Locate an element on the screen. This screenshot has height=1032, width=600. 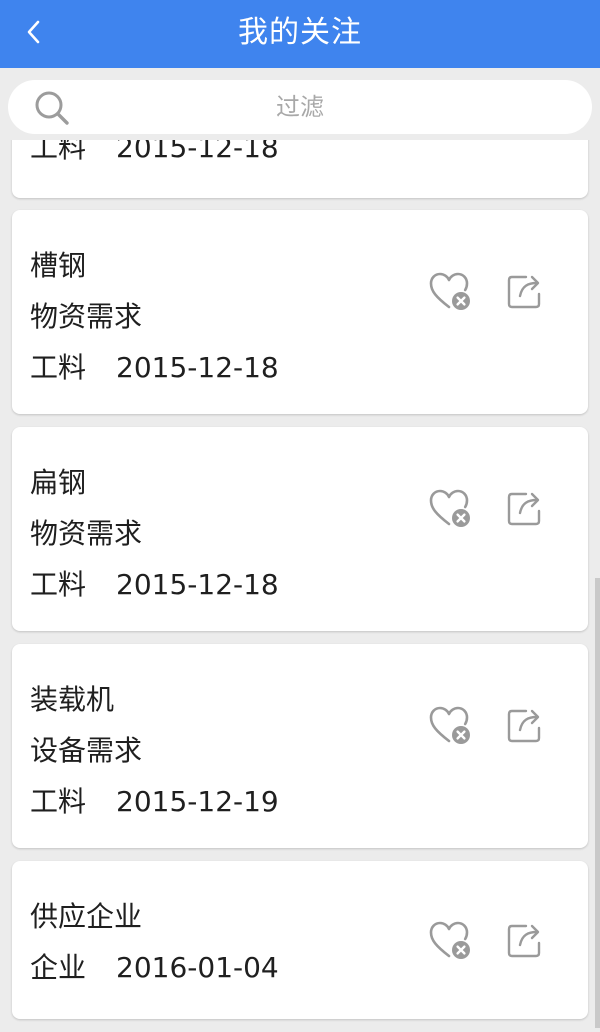
search-bar-container is located at coordinates (300, 104).